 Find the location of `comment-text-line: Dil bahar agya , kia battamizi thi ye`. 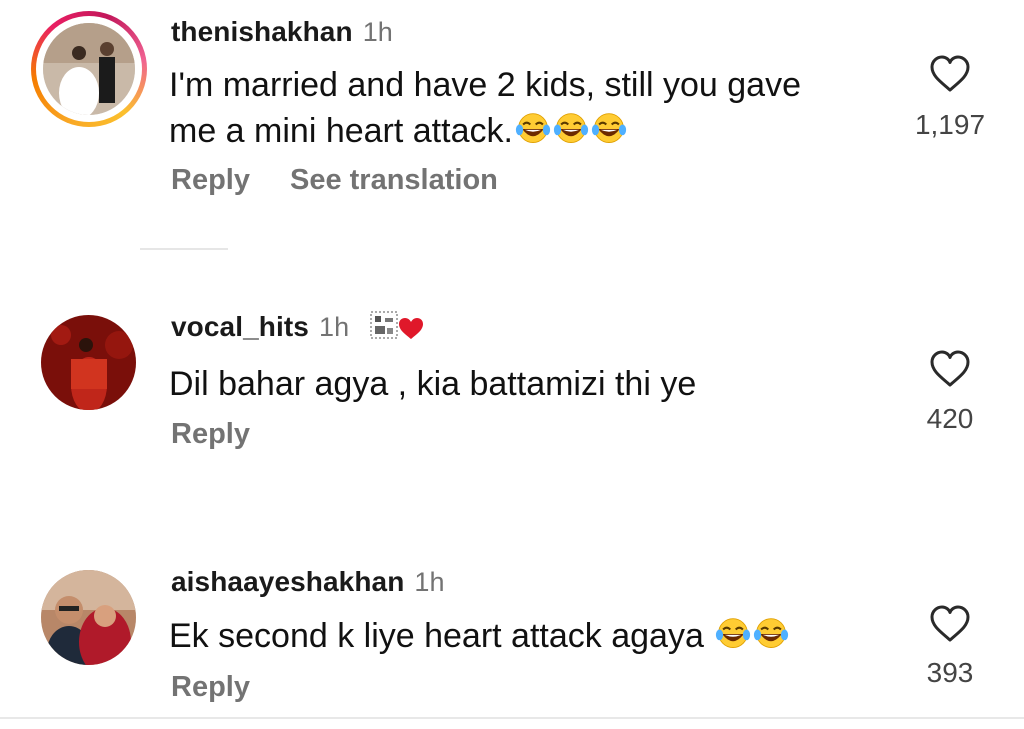

comment-text-line: Dil bahar agya , kia battamizi thi ye is located at coordinates (433, 384).